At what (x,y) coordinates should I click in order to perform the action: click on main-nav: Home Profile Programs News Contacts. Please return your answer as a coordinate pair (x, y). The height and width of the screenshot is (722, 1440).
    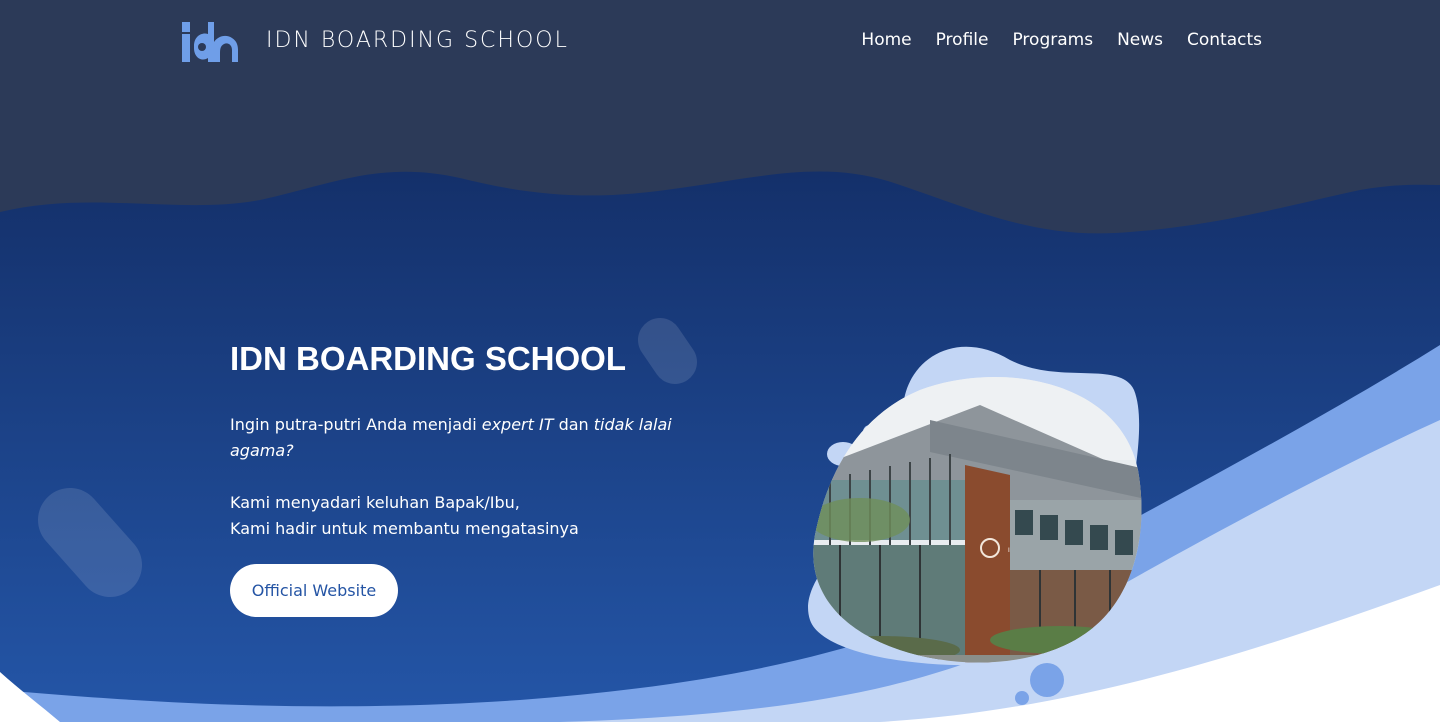
    Looking at the image, I should click on (1061, 40).